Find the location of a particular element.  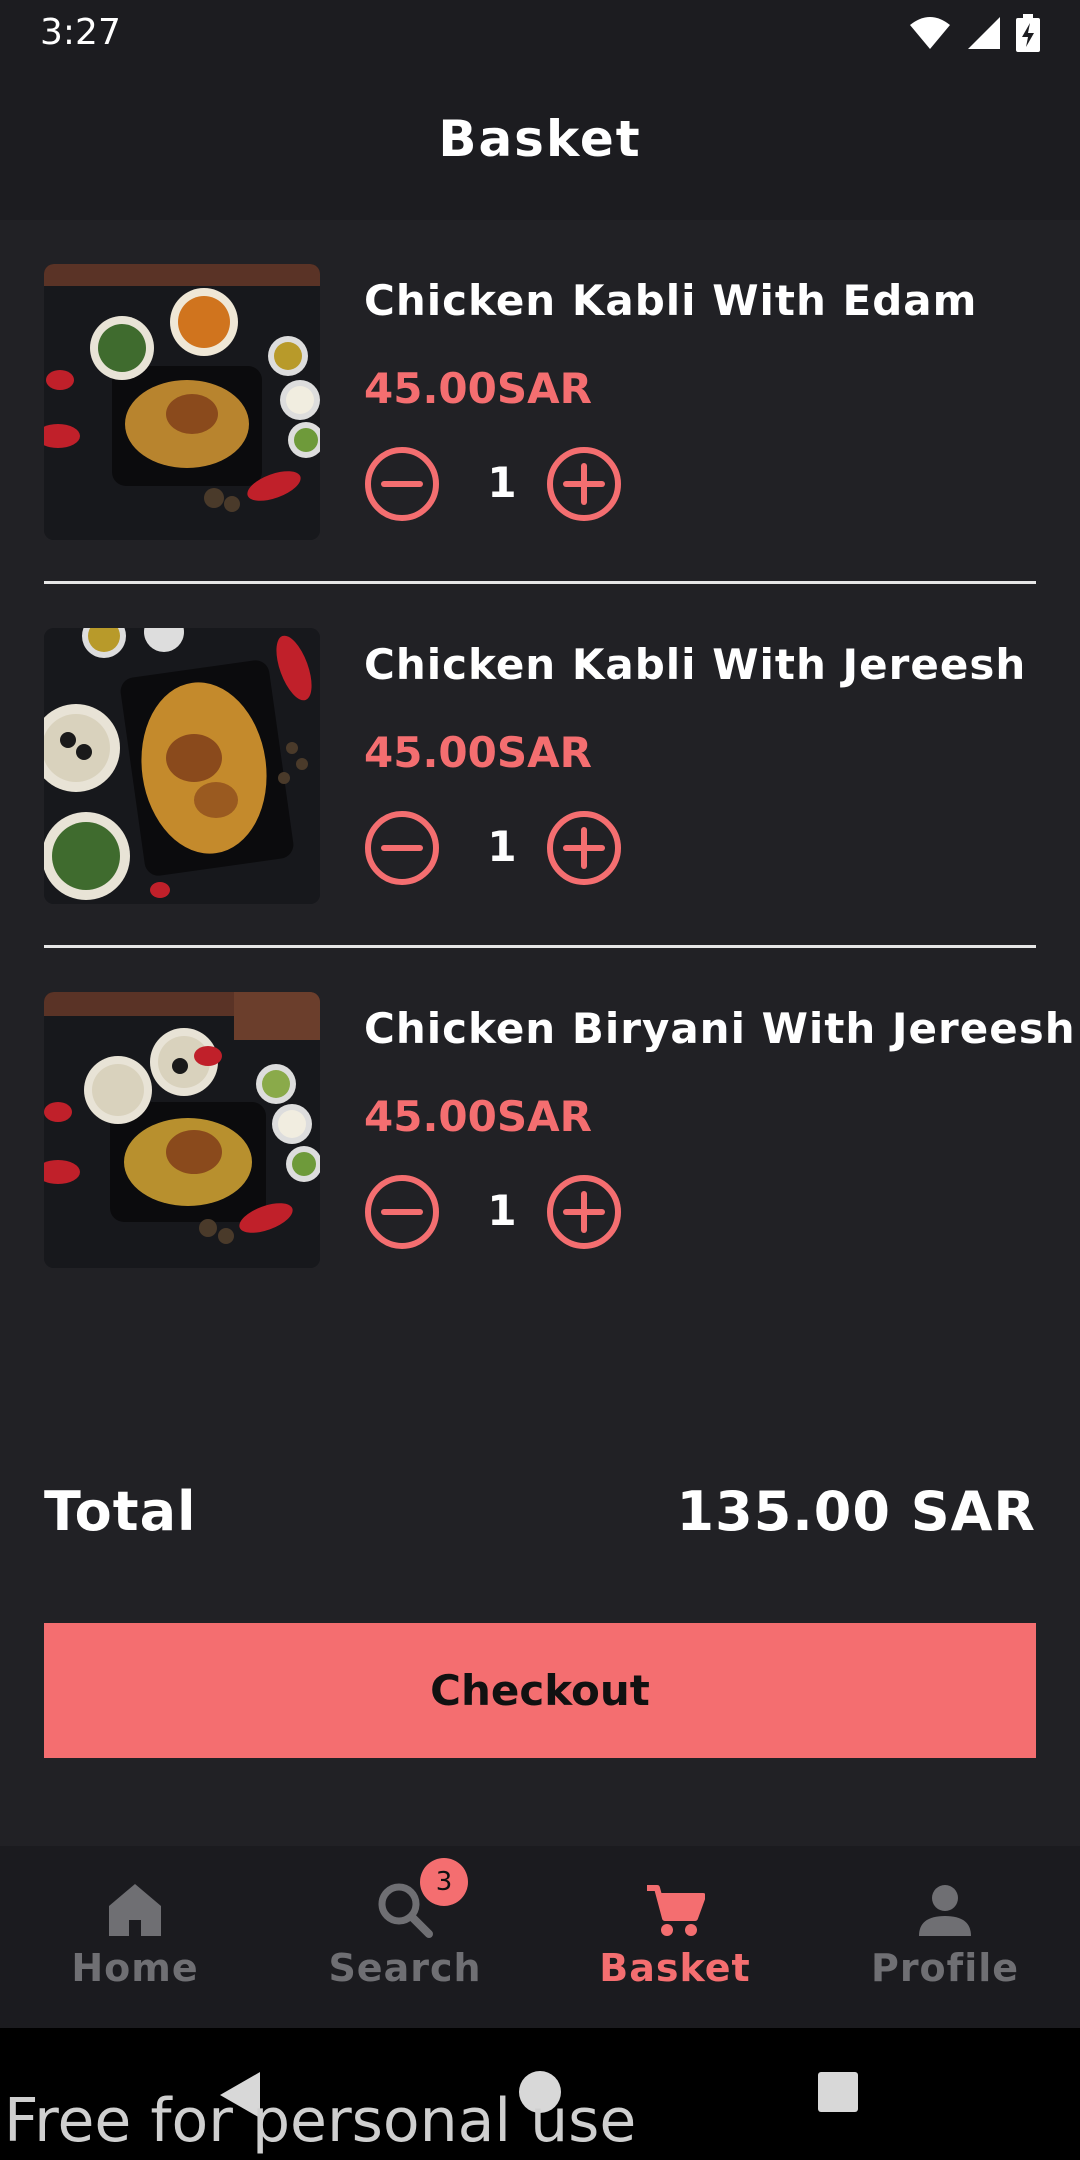

bottom-nav: Home Search Basket Profile is located at coordinates (540, 1937).